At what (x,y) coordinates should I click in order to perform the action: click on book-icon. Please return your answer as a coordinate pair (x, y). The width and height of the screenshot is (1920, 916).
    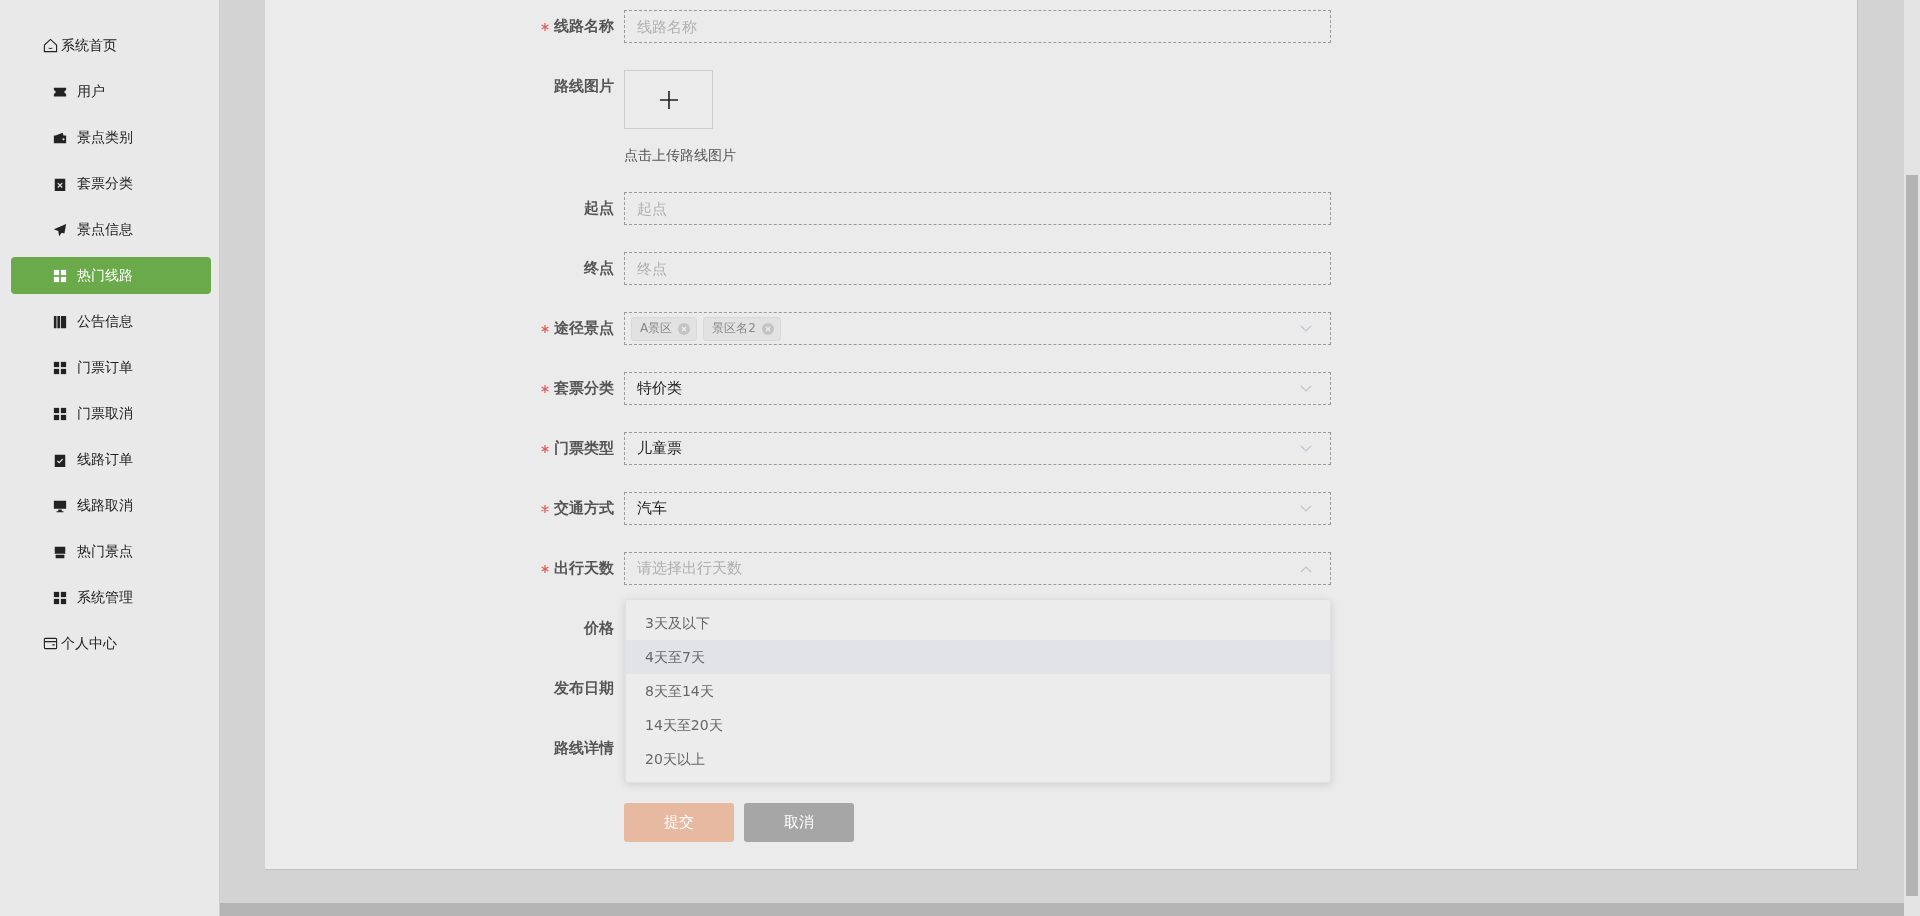
    Looking at the image, I should click on (60, 321).